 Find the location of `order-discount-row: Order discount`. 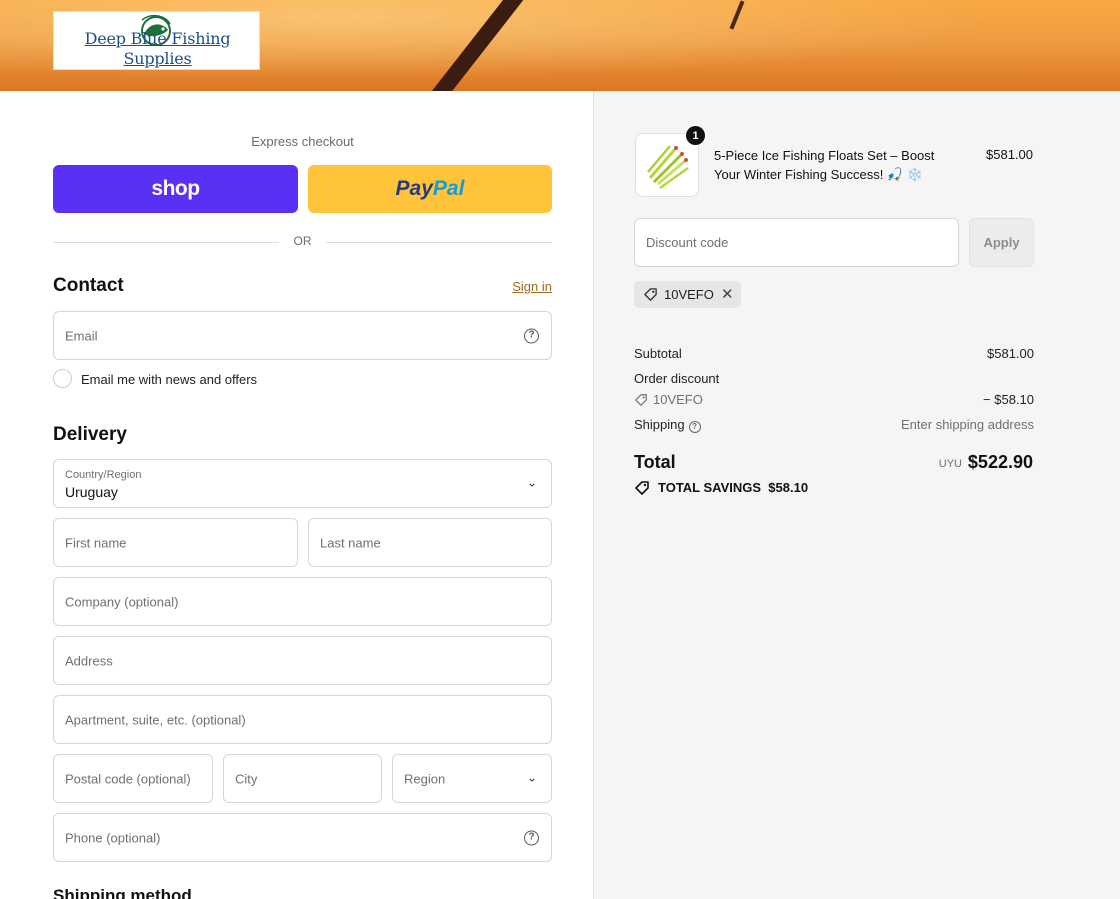

order-discount-row: Order discount is located at coordinates (834, 378).